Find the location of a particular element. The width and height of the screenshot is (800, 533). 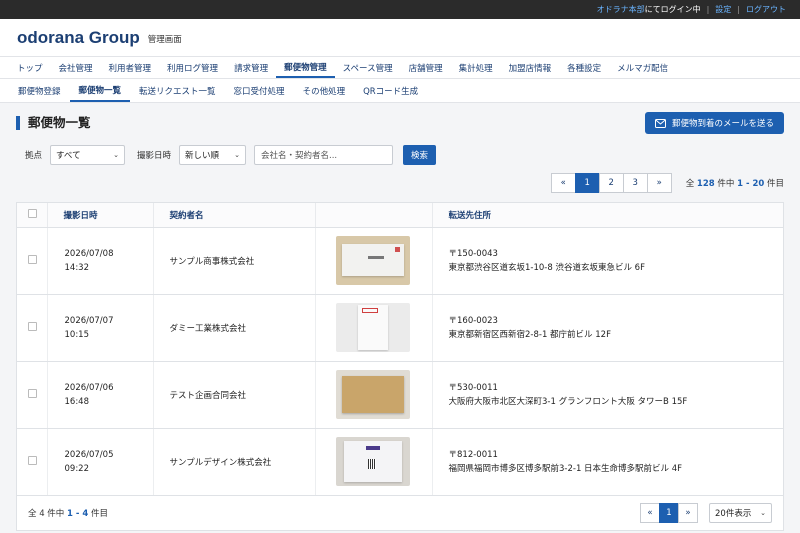

top-pagination-row: «1 2 3» 全 128 件中 1 - 20 件目 is located at coordinates (400, 183).